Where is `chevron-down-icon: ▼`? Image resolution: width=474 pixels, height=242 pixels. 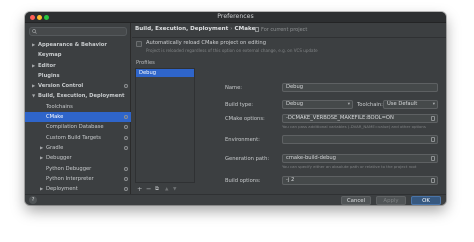
chevron-down-icon: ▼ is located at coordinates (33, 96).